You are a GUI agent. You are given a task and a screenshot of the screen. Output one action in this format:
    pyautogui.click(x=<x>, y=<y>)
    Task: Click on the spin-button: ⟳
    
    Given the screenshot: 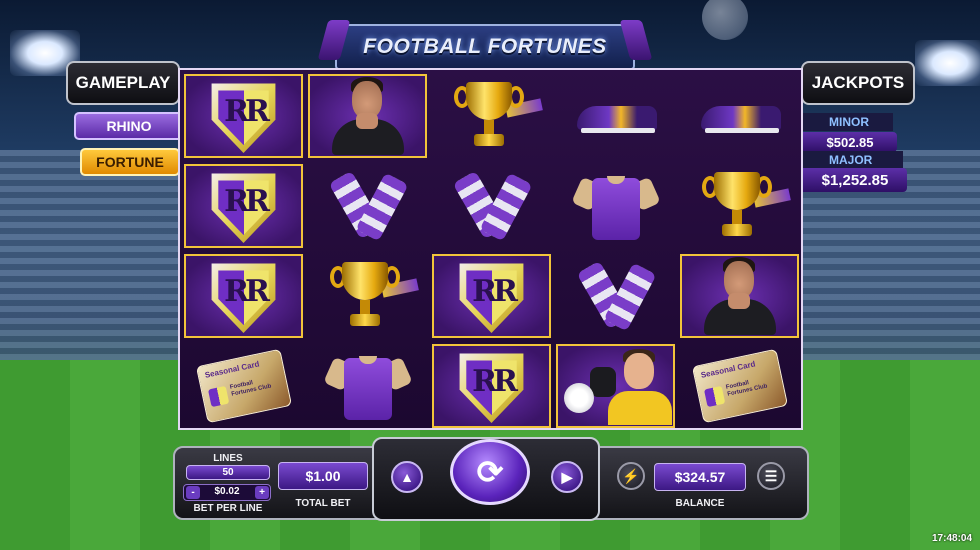 What is the action you would take?
    pyautogui.click(x=490, y=472)
    